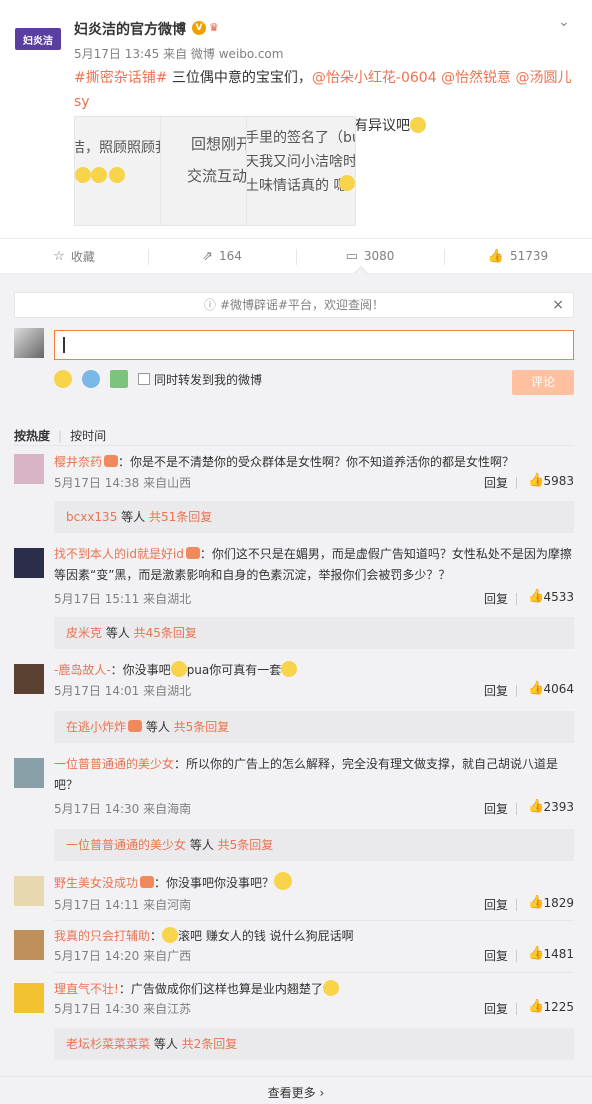 The image size is (592, 1104). I want to click on tab-sort-time: 按时间, so click(88, 436).